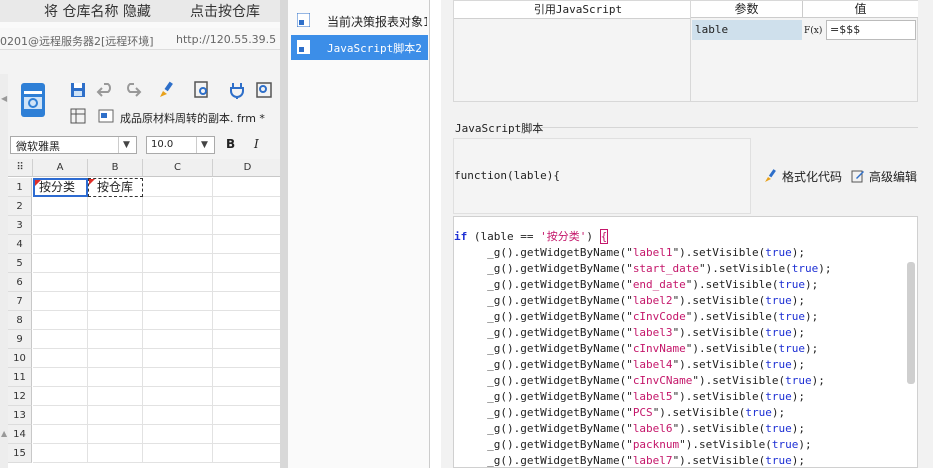 This screenshot has height=468, width=933. I want to click on row-header: 1, so click(20, 187).